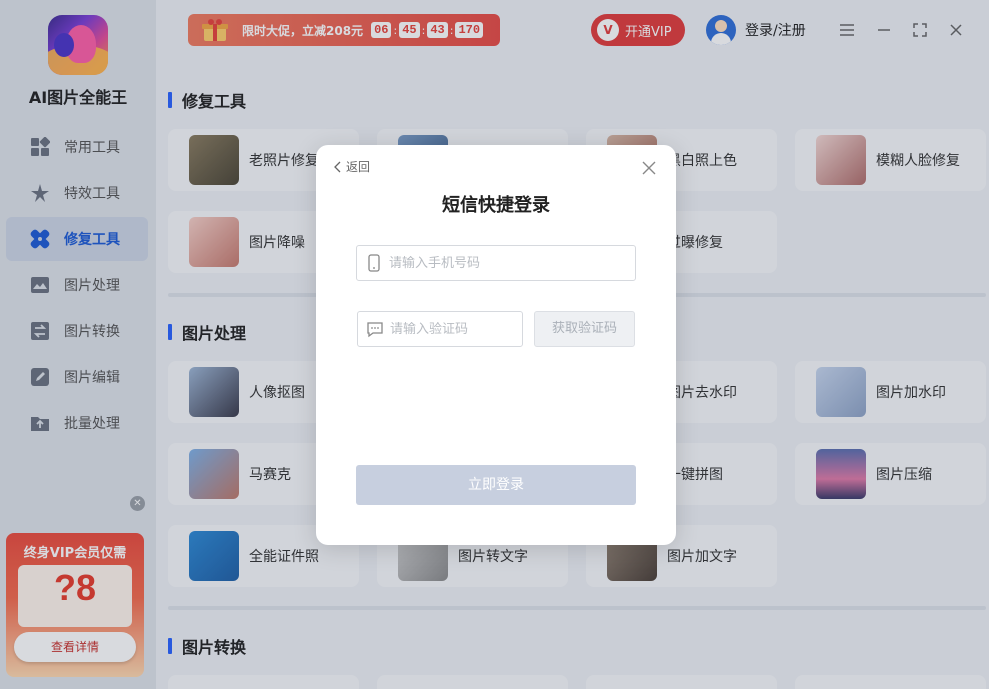 This screenshot has height=689, width=989. Describe the element at coordinates (456, 329) in the screenshot. I see `code-input` at that location.